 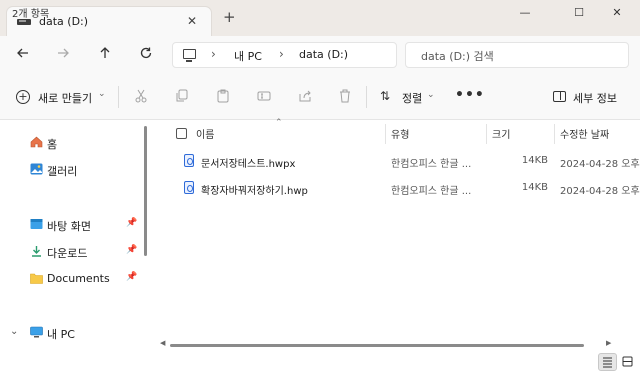 I want to click on sidebar-item-label: Documents, so click(x=78, y=278).